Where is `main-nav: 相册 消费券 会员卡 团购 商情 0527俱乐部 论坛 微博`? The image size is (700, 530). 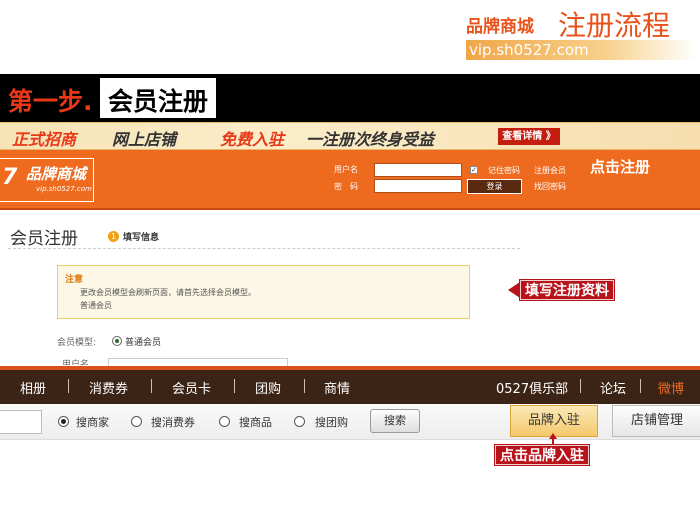
main-nav: 相册 消费券 会员卡 团购 商情 0527俱乐部 论坛 微博 is located at coordinates (350, 385).